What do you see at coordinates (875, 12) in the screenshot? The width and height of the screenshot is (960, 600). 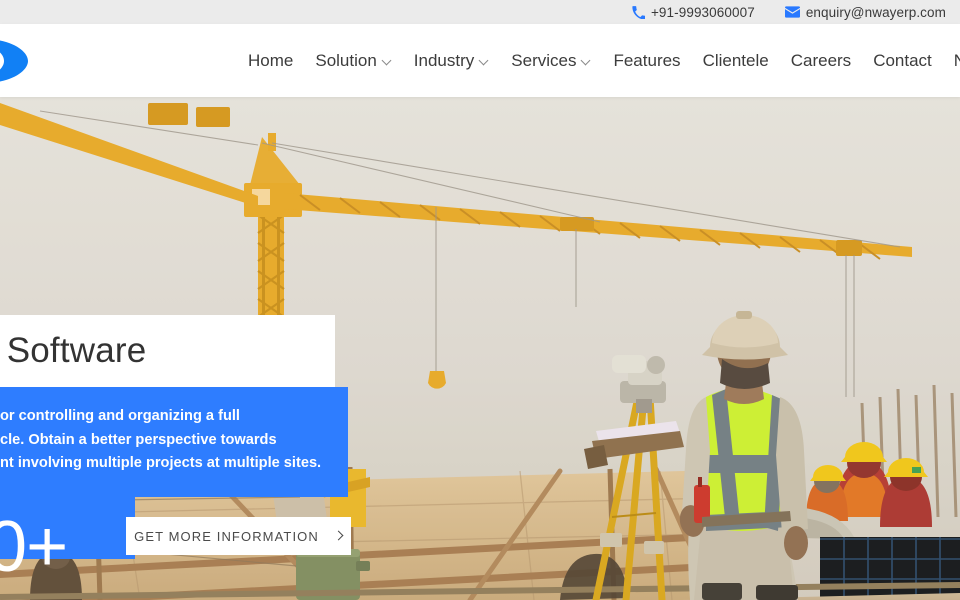 I see `email-address: enquiry@nwayerp.com` at bounding box center [875, 12].